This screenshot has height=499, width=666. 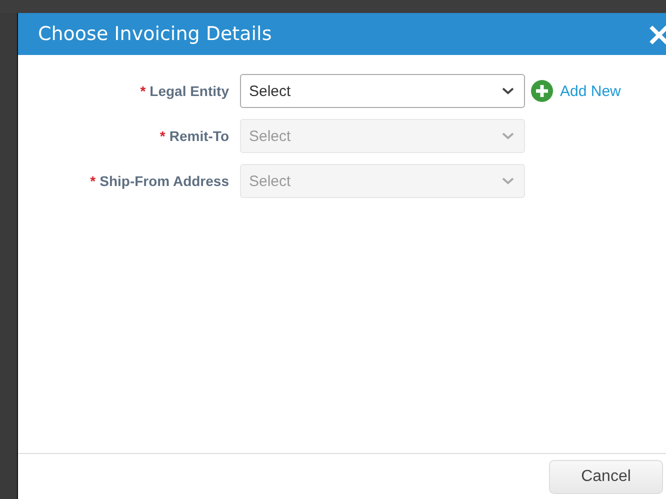 I want to click on field-label: Ship-From Address, so click(x=164, y=181).